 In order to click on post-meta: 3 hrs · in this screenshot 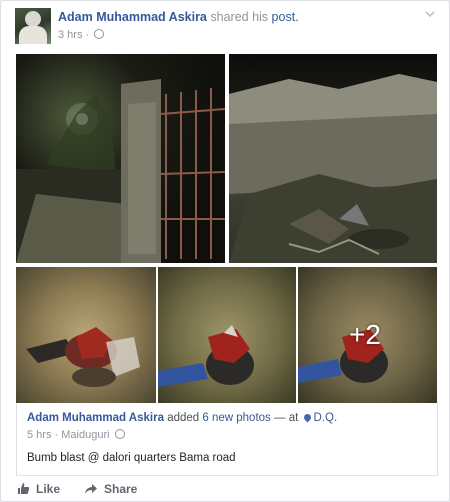, I will do `click(81, 35)`.